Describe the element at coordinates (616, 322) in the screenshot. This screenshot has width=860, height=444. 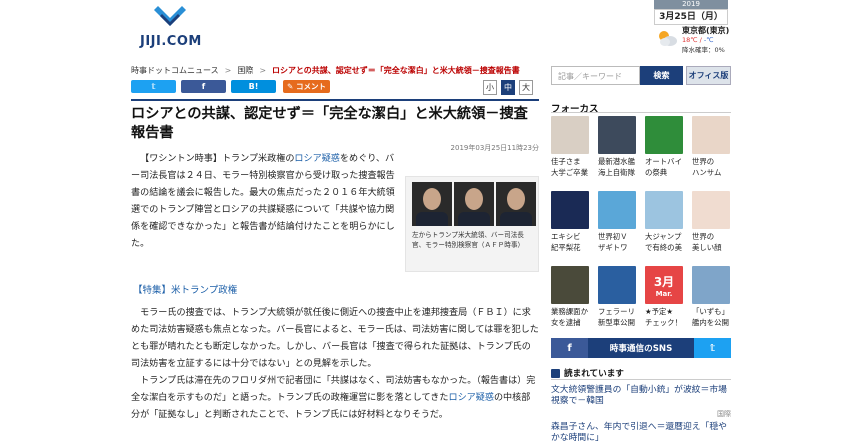
I see `focus-label: 新型車公開` at that location.